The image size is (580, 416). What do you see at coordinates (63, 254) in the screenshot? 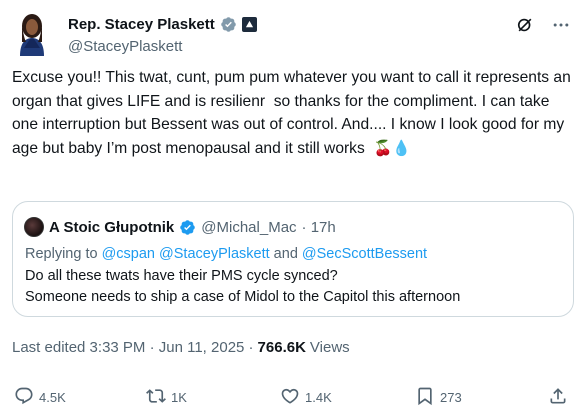
I see `replying-prefix: Replying to` at bounding box center [63, 254].